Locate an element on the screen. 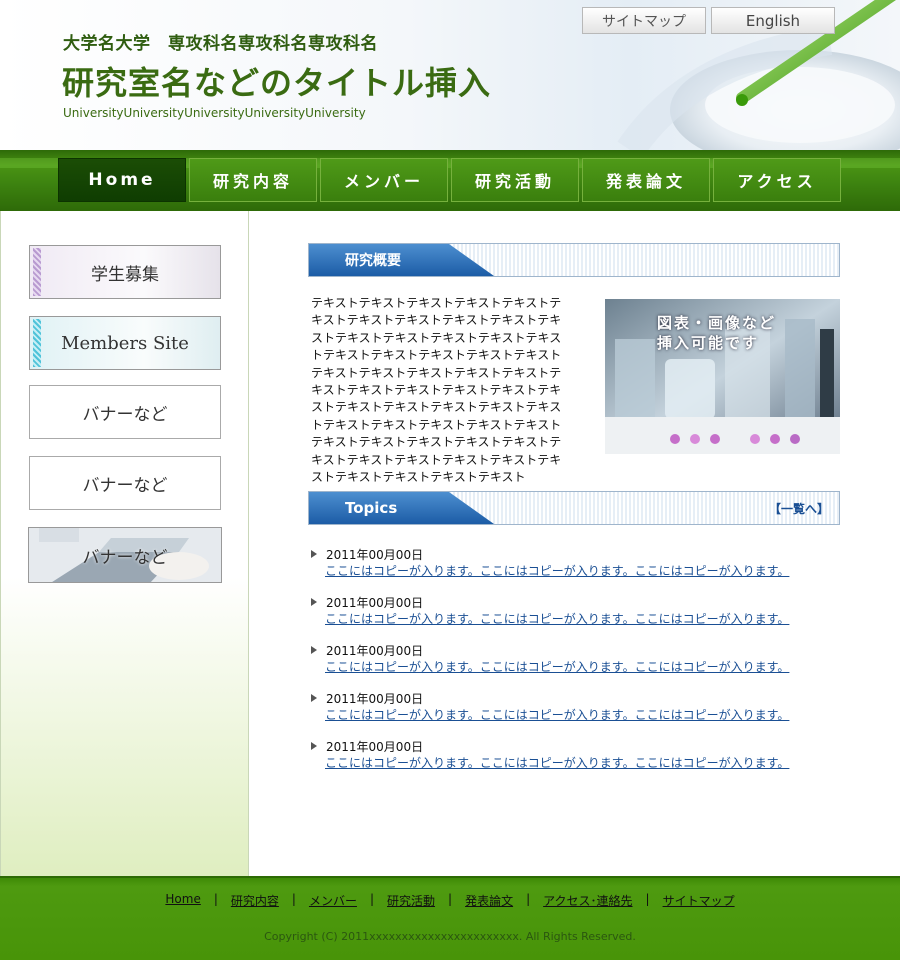 The width and height of the screenshot is (900, 960). footer-link-sitemap: サイトマップ is located at coordinates (699, 900).